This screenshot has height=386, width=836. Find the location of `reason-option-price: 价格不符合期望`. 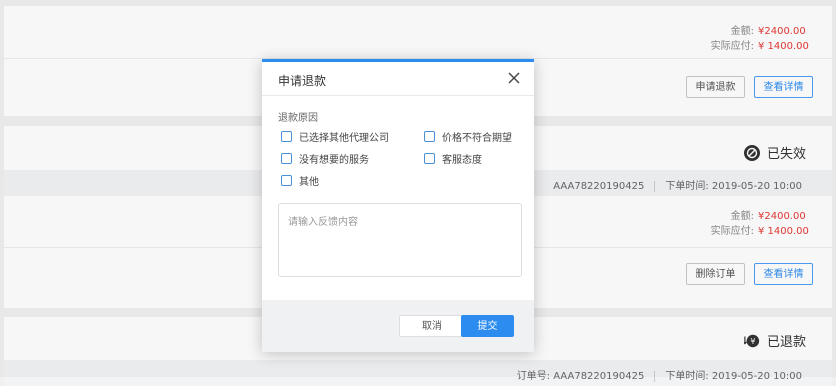

reason-option-price: 价格不符合期望 is located at coordinates (468, 136).